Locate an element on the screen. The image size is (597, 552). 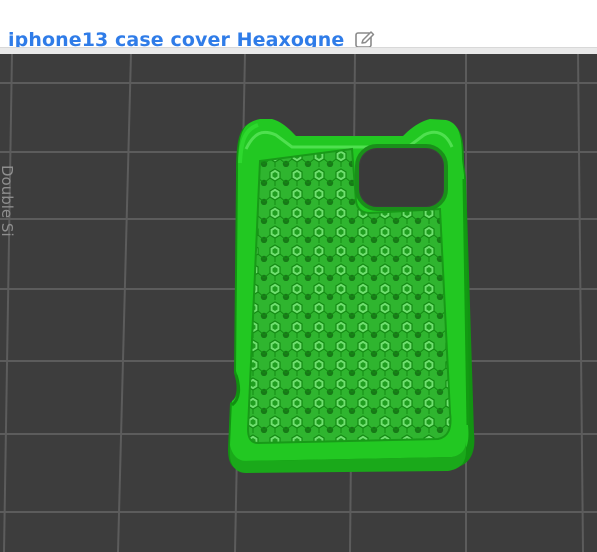
project-title-bar: iphone13 case cover Heaxogne is located at coordinates (298, 27).